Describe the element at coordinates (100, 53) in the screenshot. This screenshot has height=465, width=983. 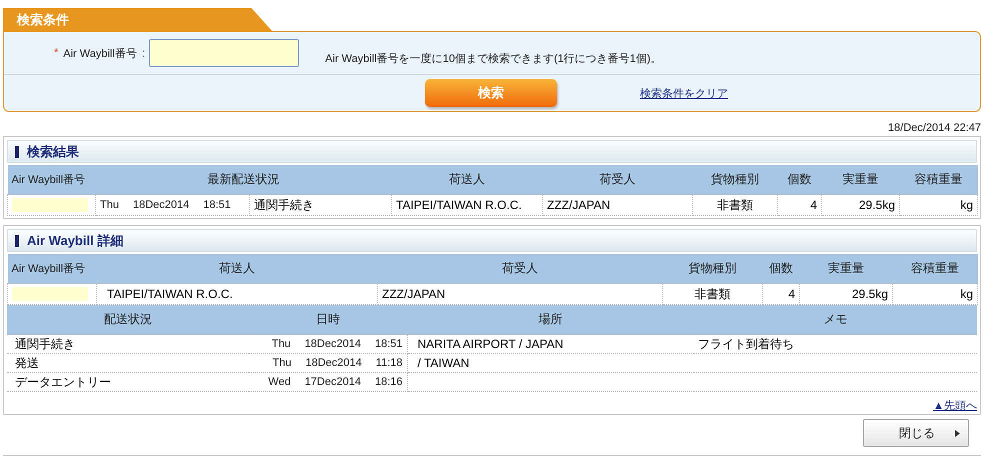
I see `field-label: Air Waybill番号` at that location.